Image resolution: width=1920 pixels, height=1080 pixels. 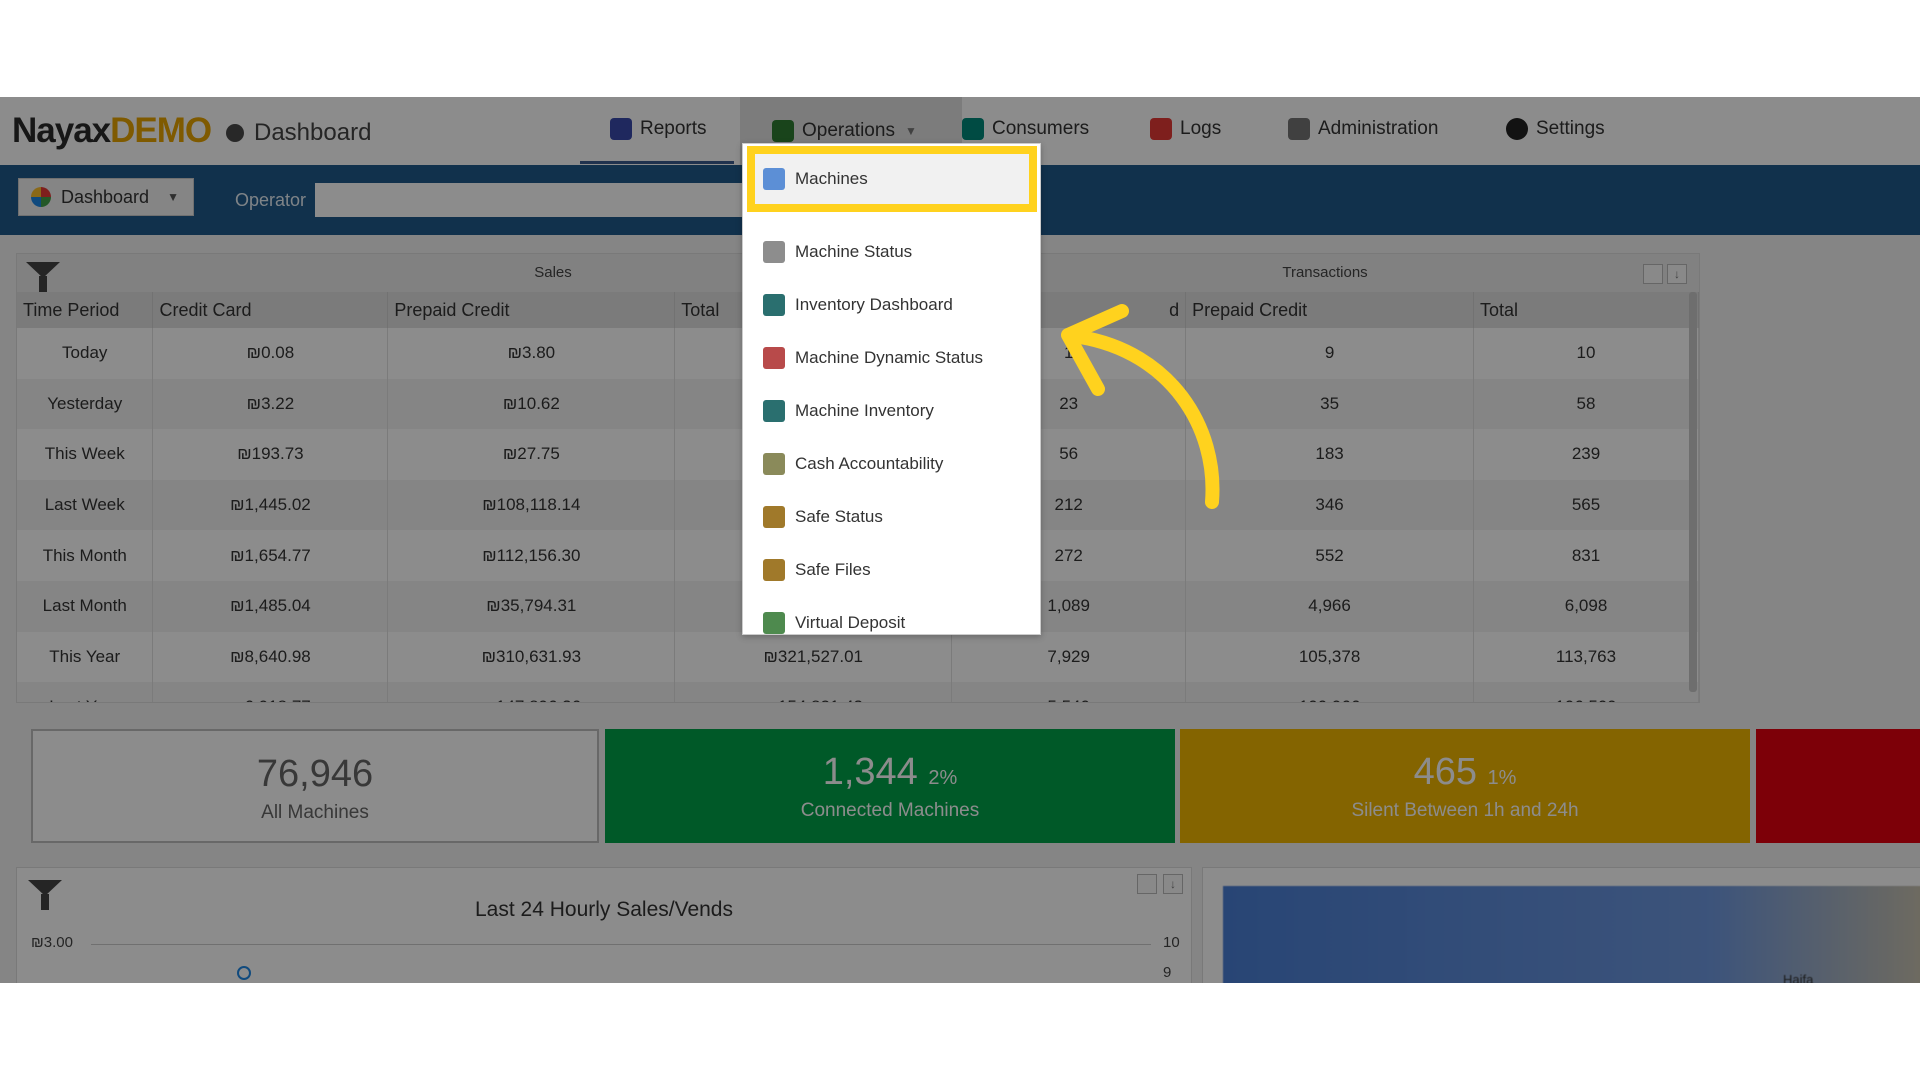 I want to click on all-machines-tile: 76,946 All Machines, so click(x=315, y=786).